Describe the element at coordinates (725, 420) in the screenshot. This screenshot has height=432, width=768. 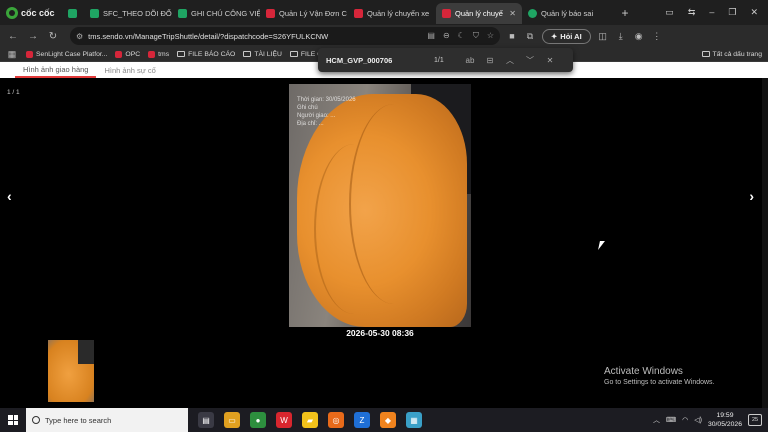
I see `taskbar-clock: 19:59 30/05/2026` at that location.